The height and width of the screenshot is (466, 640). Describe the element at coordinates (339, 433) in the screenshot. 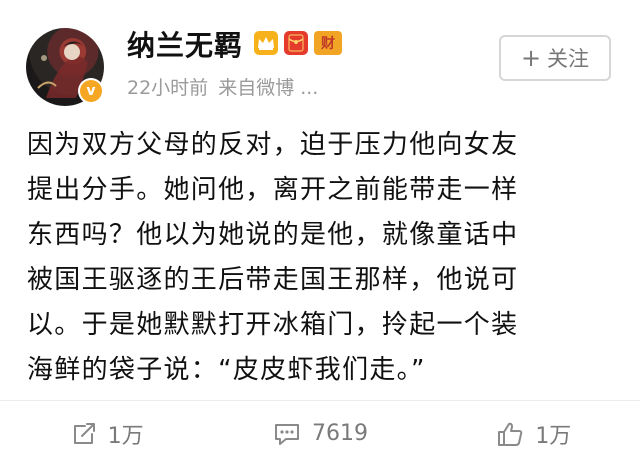

I see `comment-count: 7619` at that location.